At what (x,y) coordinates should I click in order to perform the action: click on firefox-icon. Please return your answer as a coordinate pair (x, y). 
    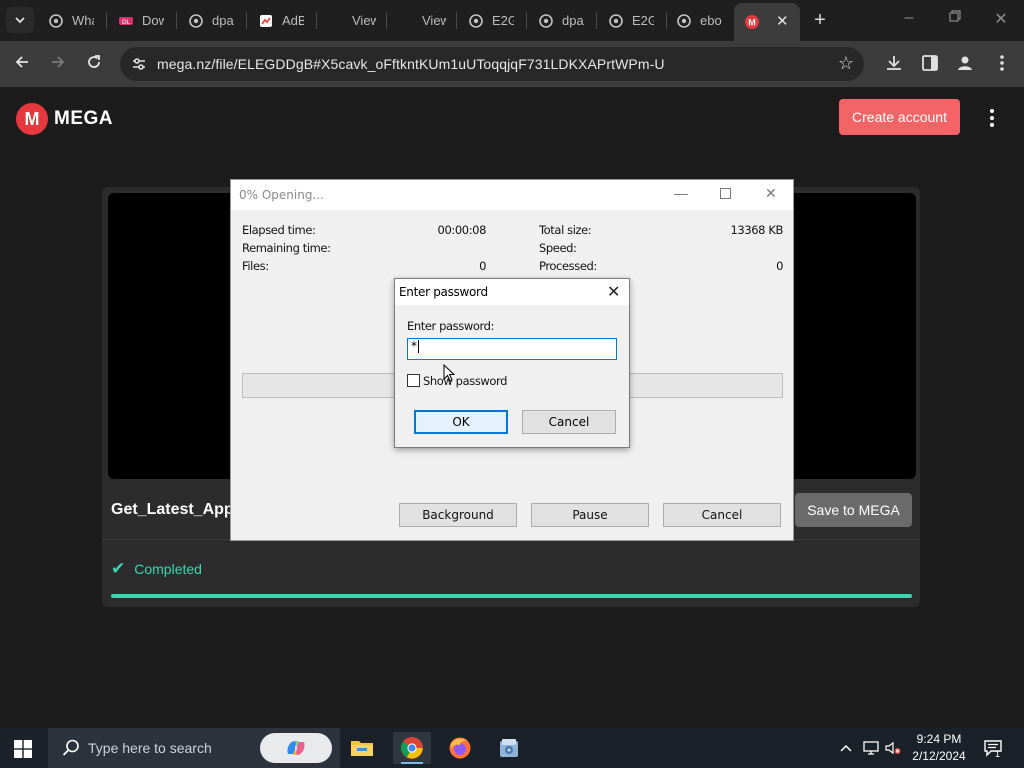
    Looking at the image, I should click on (460, 748).